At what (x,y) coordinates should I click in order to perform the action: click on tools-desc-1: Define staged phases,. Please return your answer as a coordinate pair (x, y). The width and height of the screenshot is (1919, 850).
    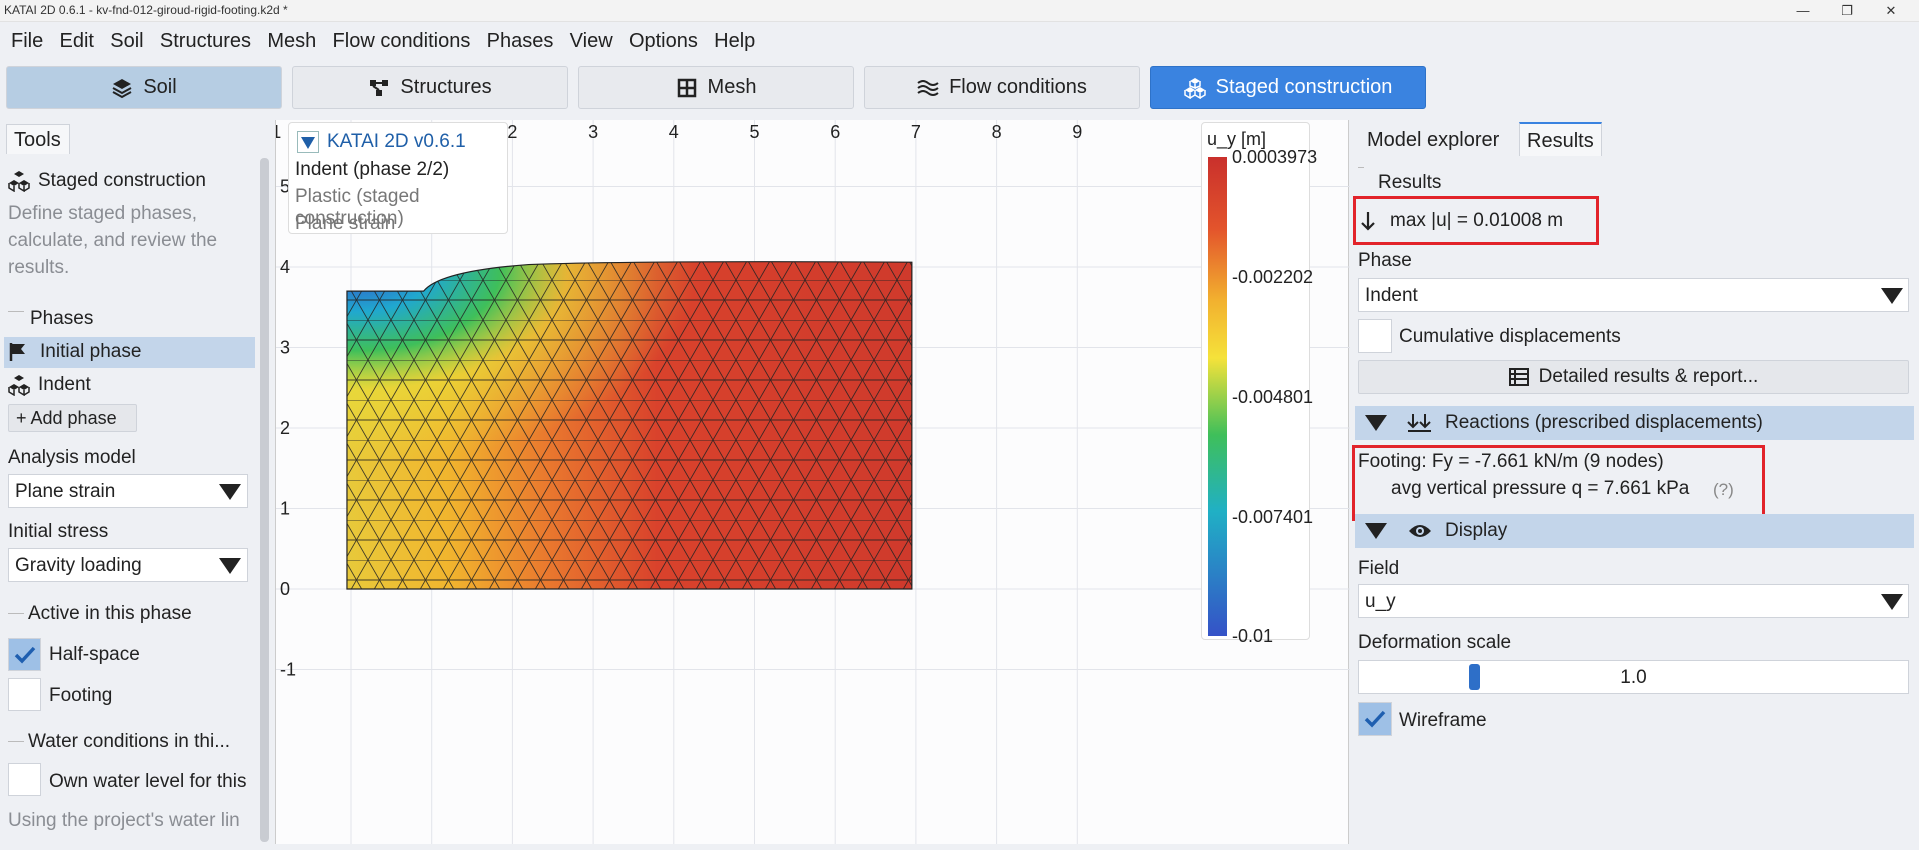
    Looking at the image, I should click on (103, 213).